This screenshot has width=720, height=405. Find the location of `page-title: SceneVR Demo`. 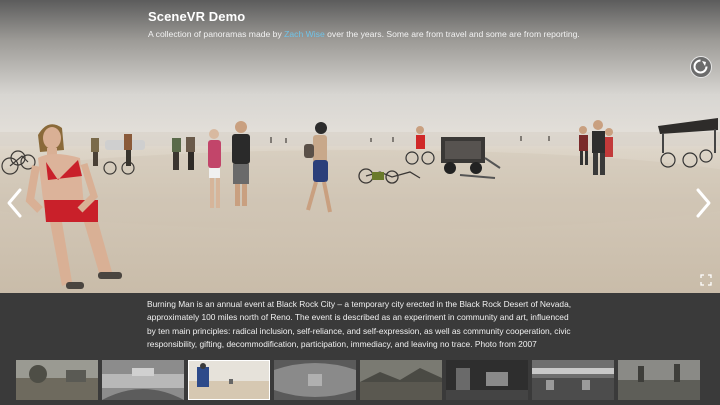

page-title: SceneVR Demo is located at coordinates (197, 16).